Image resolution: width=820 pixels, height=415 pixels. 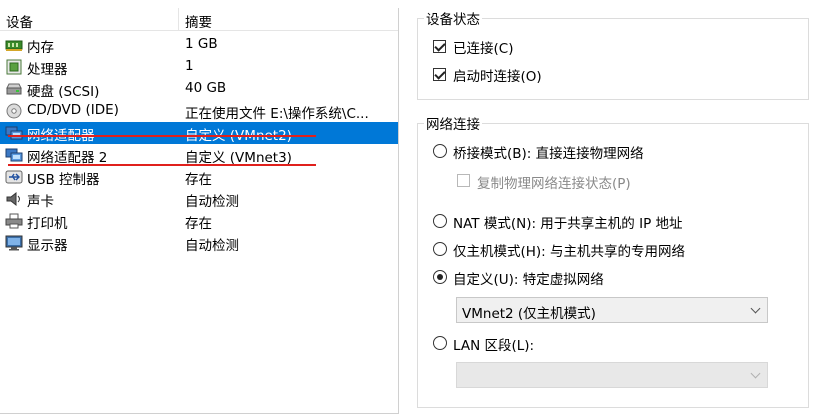 What do you see at coordinates (612, 375) in the screenshot?
I see `lan-segment-select` at bounding box center [612, 375].